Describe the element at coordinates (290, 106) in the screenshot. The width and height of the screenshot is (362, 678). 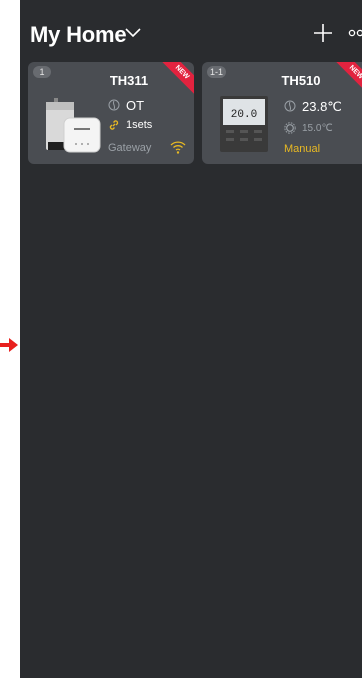
I see `temperature-icon` at that location.